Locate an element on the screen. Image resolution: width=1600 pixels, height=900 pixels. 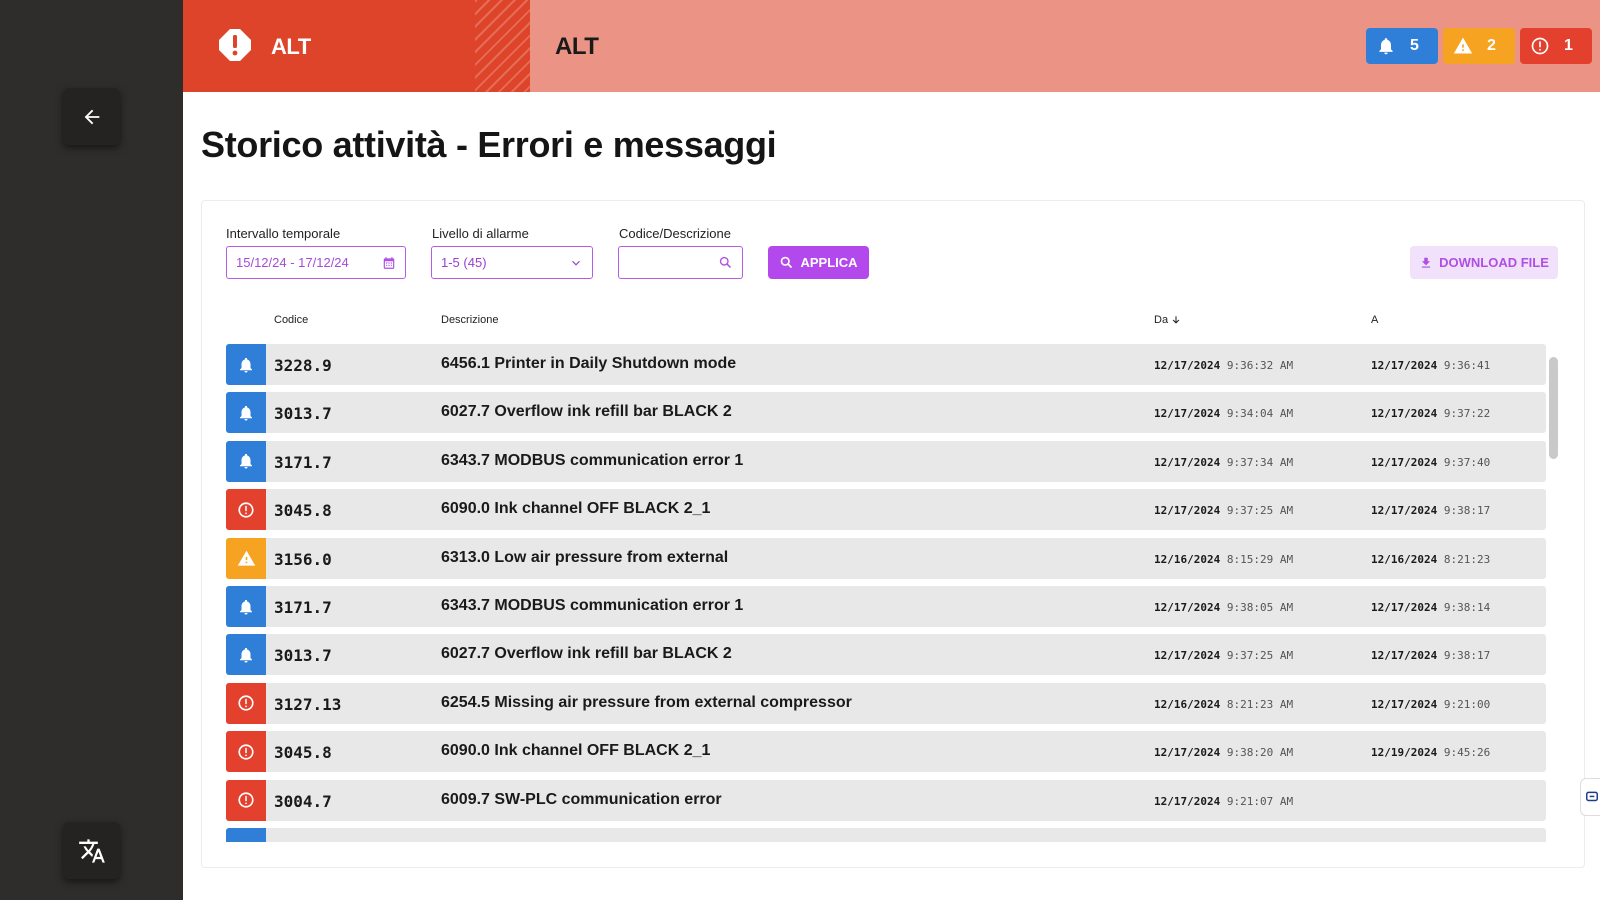
column-header-code: Codice is located at coordinates (291, 320).